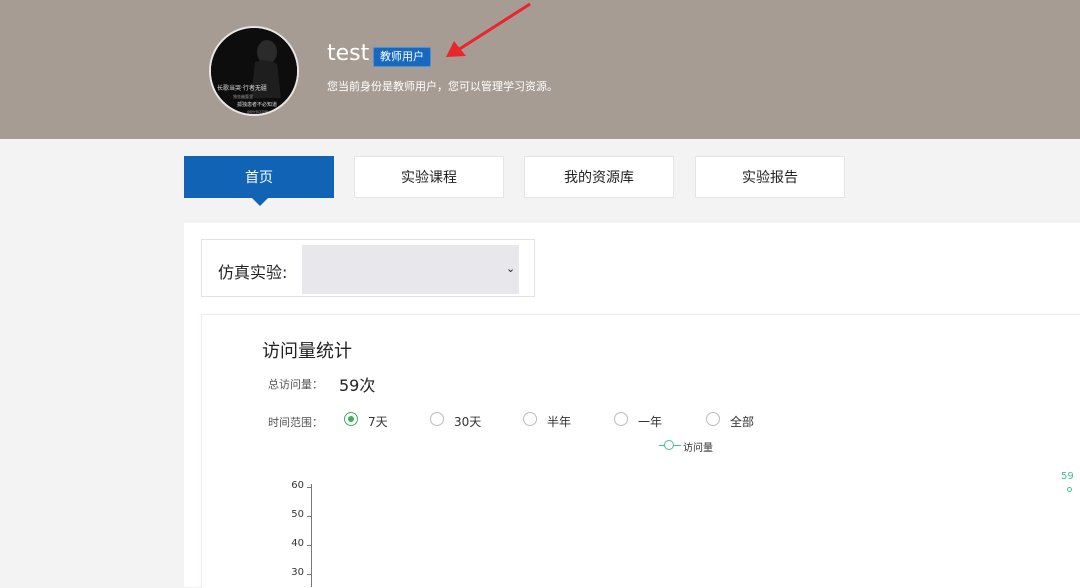 The height and width of the screenshot is (588, 1080). What do you see at coordinates (357, 385) in the screenshot?
I see `total-visits-value: 59次` at bounding box center [357, 385].